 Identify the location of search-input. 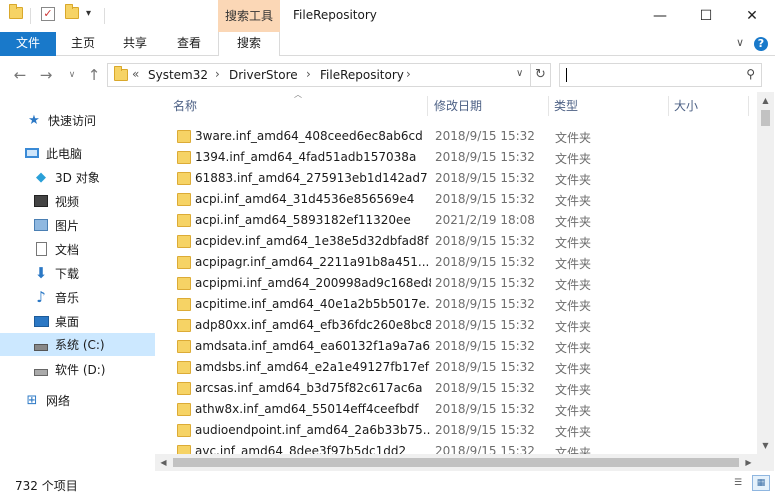
(649, 75).